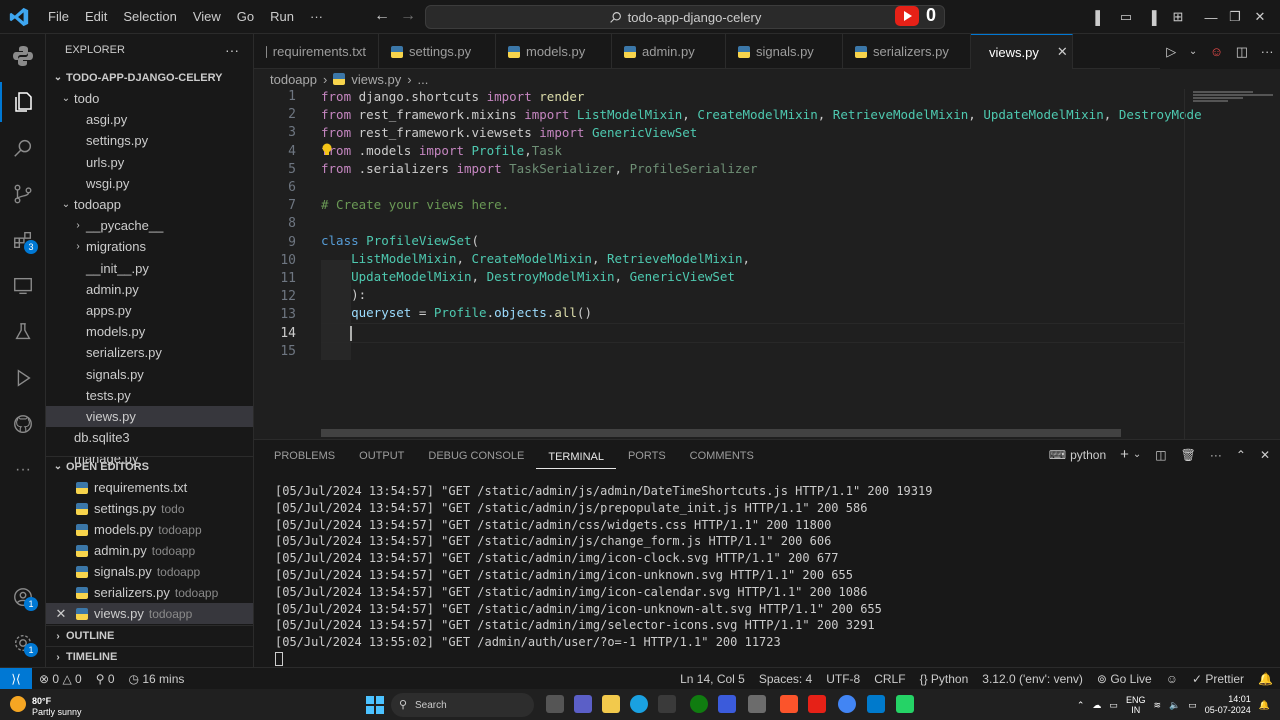 Image resolution: width=1280 pixels, height=720 pixels. What do you see at coordinates (149, 508) in the screenshot?
I see `open-editor-item: settings.py todo` at bounding box center [149, 508].